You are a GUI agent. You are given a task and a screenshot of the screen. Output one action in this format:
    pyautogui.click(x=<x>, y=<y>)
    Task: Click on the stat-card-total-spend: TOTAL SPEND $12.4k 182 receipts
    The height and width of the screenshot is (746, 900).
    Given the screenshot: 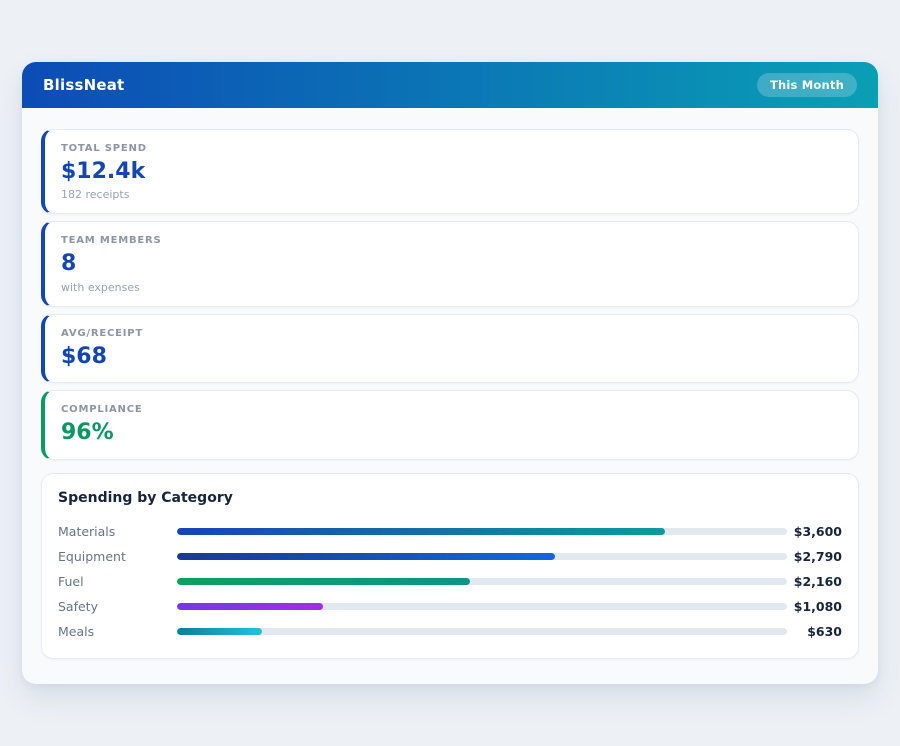 What is the action you would take?
    pyautogui.click(x=450, y=172)
    